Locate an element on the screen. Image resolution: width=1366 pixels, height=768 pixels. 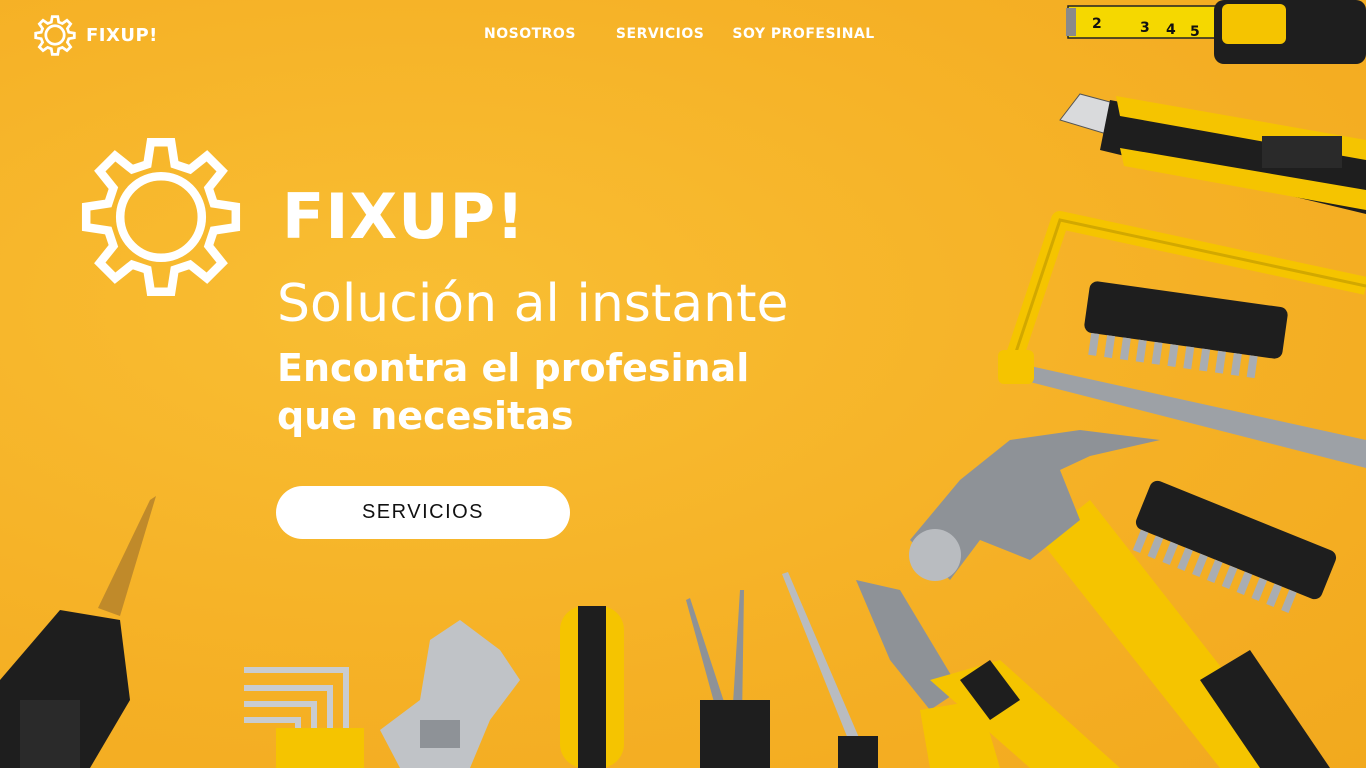
hero-description: Encontra el profesinal que necesitas is located at coordinates (577, 392).